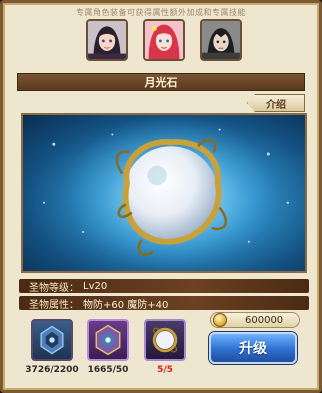  What do you see at coordinates (161, 12) in the screenshot?
I see `exclusive-hint-text: 专属角色装备可获得属性额外加成和专属技能` at bounding box center [161, 12].